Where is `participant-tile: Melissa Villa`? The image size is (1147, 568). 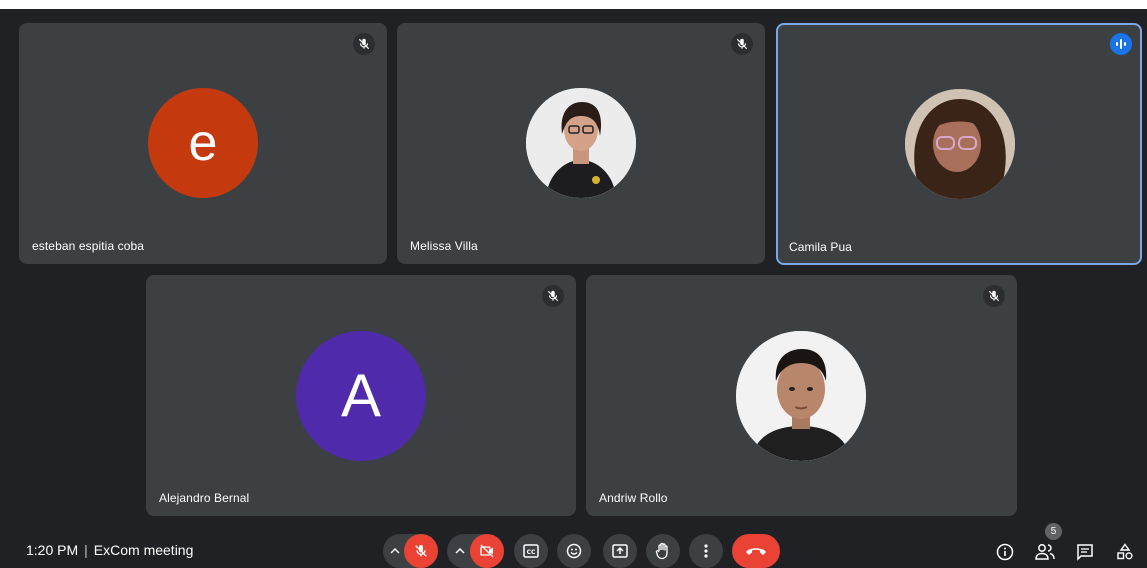
participant-tile: Melissa Villa is located at coordinates (581, 143).